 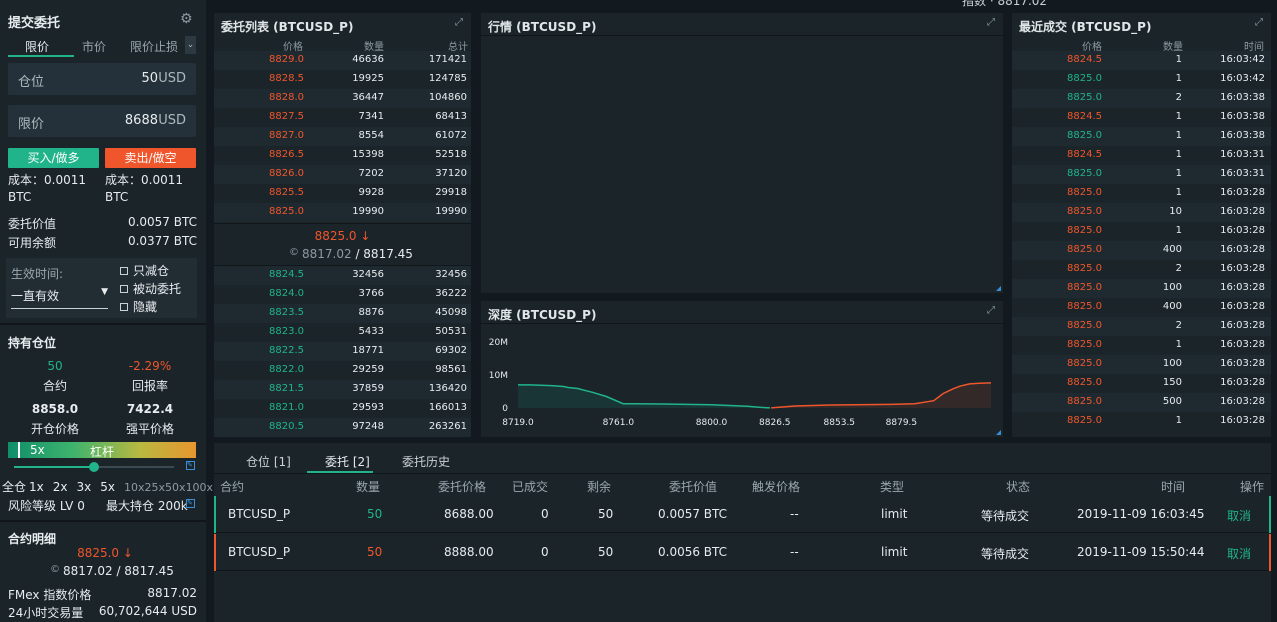 What do you see at coordinates (606, 552) in the screenshot?
I see `order-remain: 50` at bounding box center [606, 552].